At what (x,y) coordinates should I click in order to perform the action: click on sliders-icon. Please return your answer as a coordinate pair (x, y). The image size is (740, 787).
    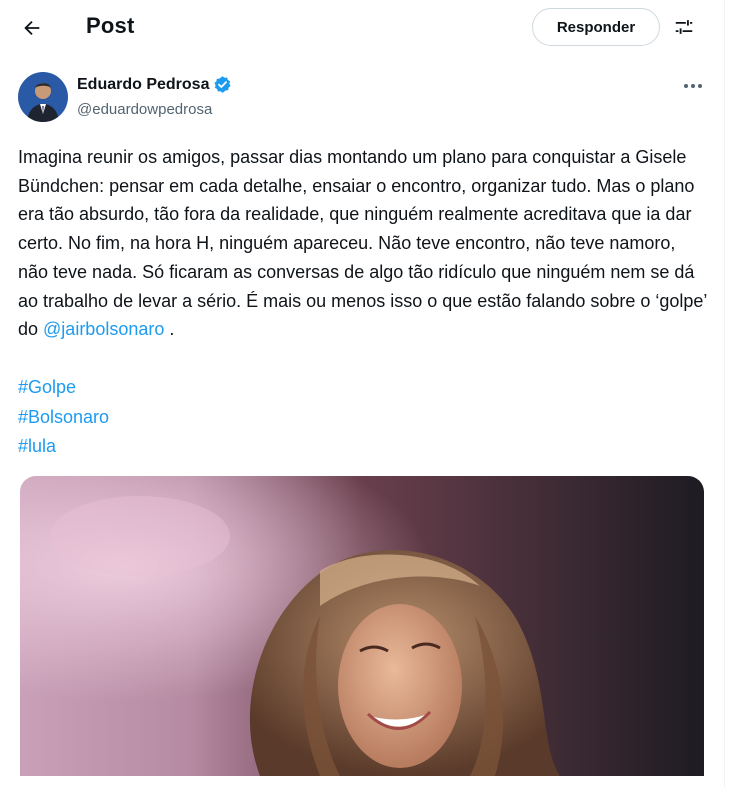
    Looking at the image, I should click on (684, 27).